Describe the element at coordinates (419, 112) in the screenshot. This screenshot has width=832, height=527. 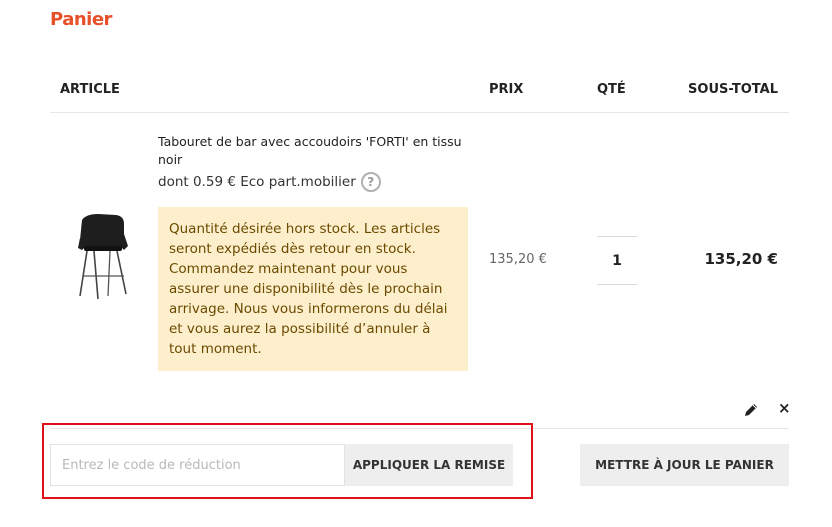
I see `header-divider` at that location.